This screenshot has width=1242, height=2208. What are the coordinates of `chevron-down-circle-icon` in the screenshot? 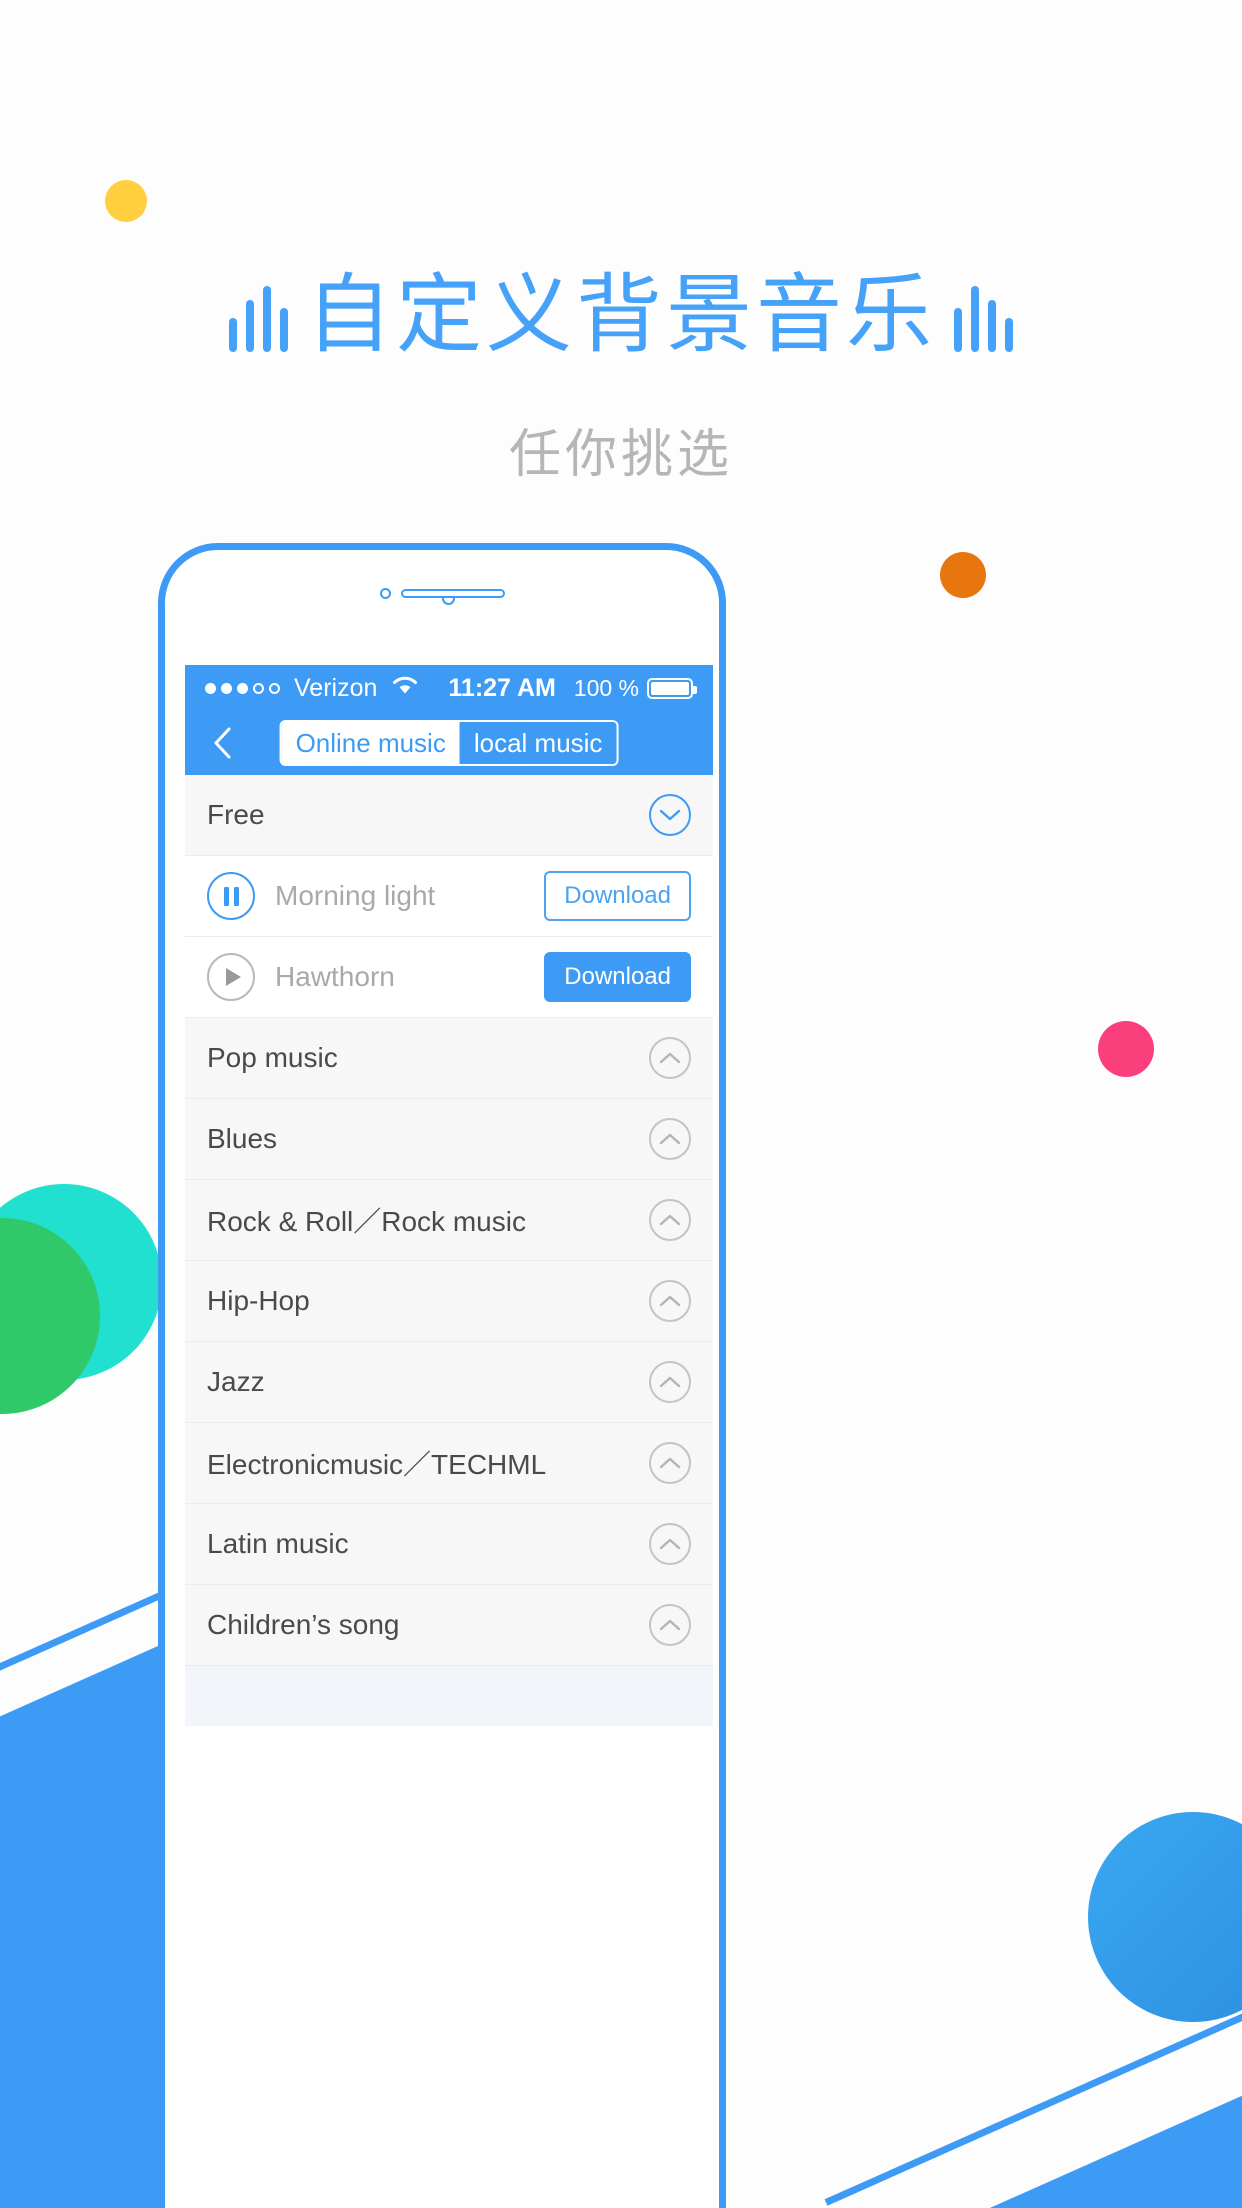 It's located at (670, 815).